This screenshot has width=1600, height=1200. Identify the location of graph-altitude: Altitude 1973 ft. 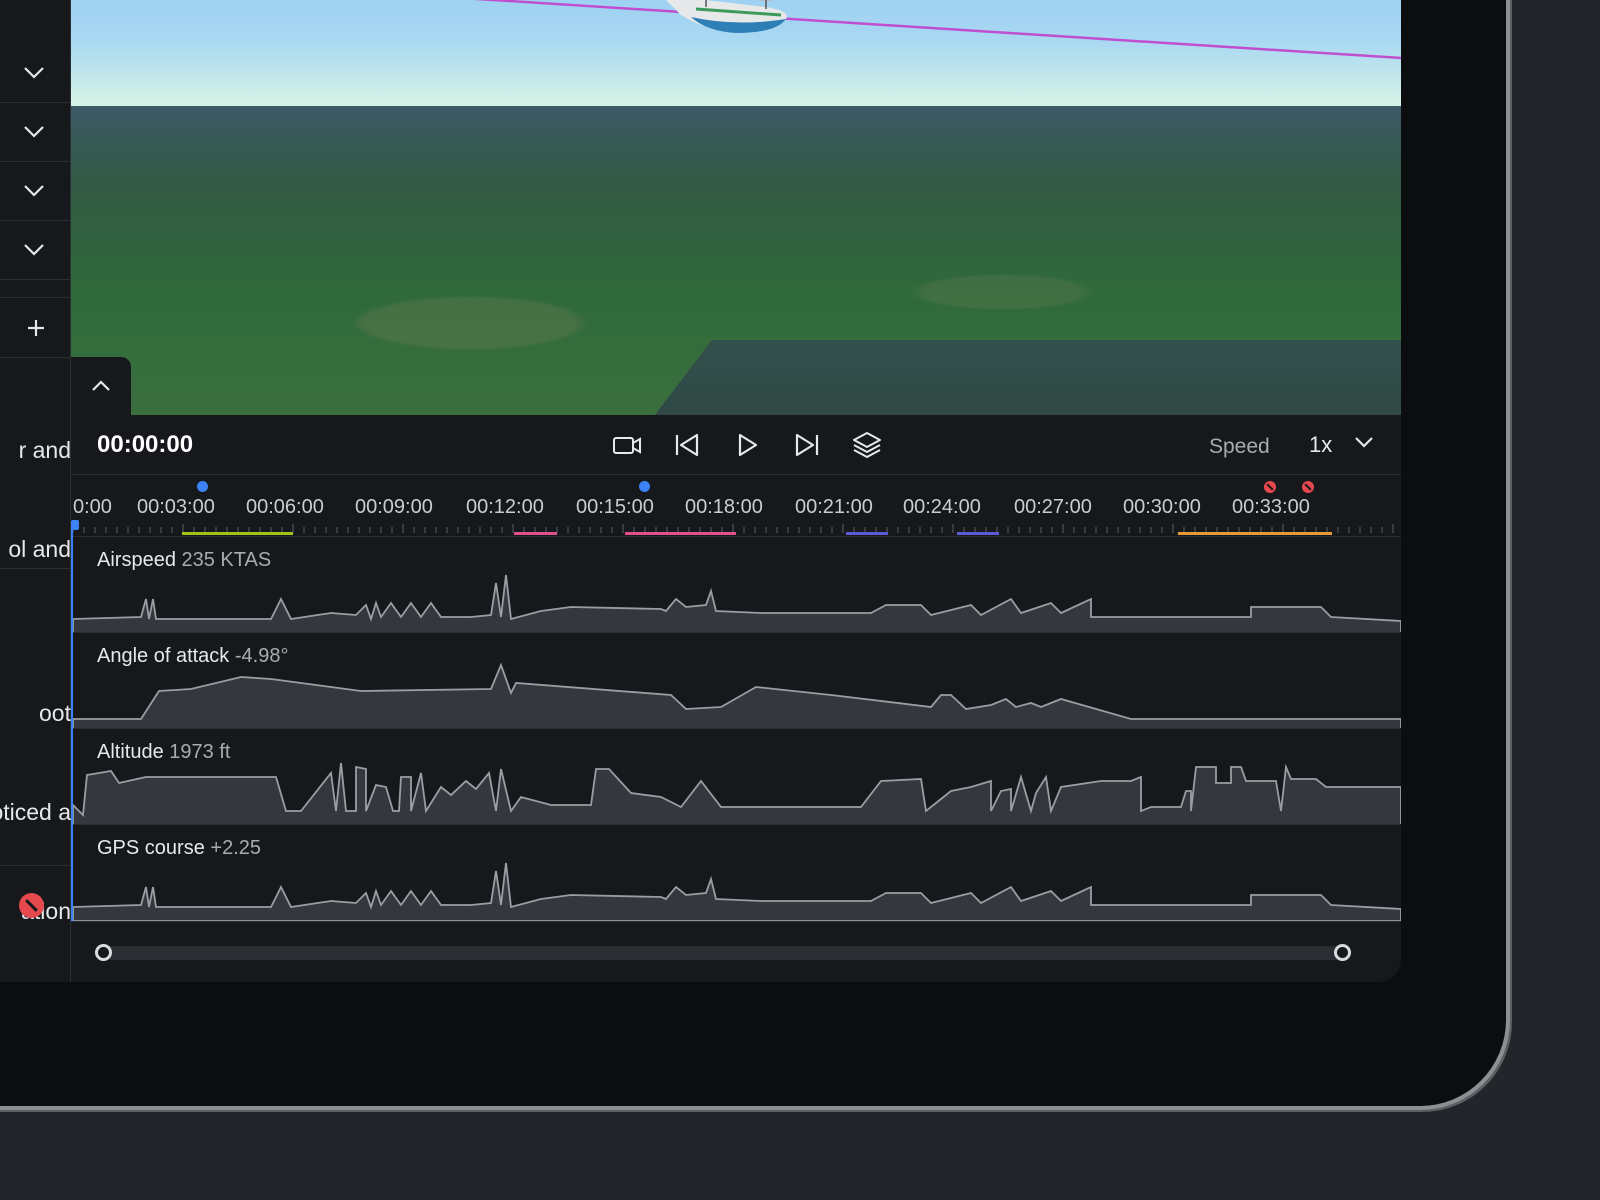
(736, 776).